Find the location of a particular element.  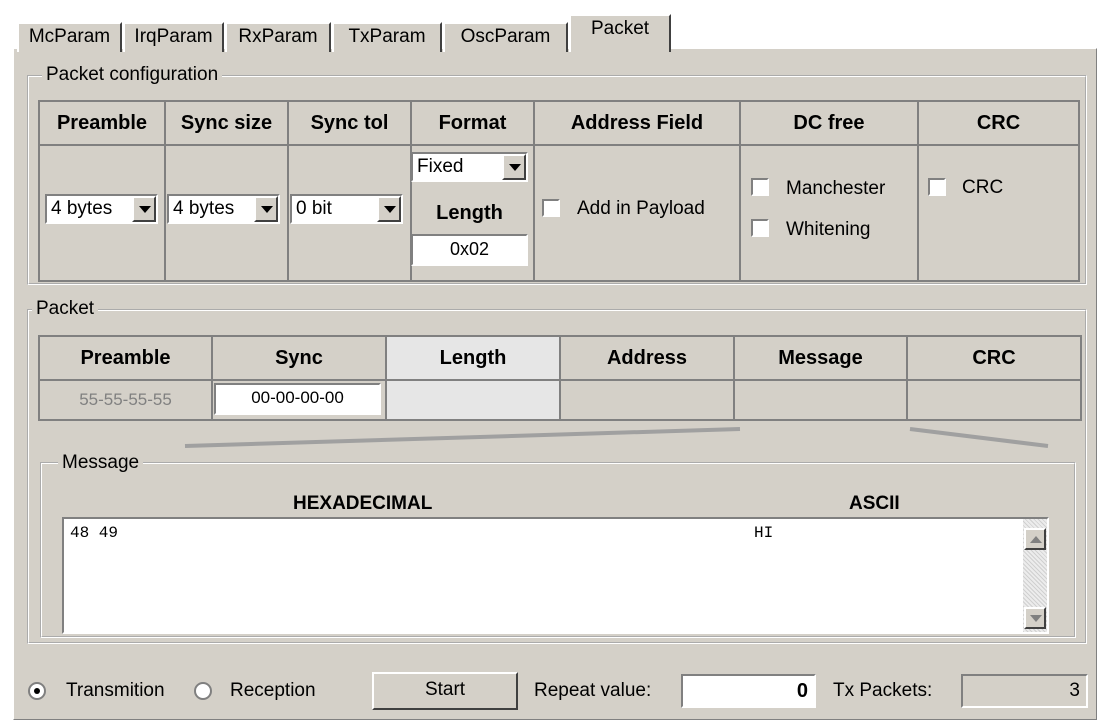

repeat-value-label: Repeat value: is located at coordinates (593, 690).